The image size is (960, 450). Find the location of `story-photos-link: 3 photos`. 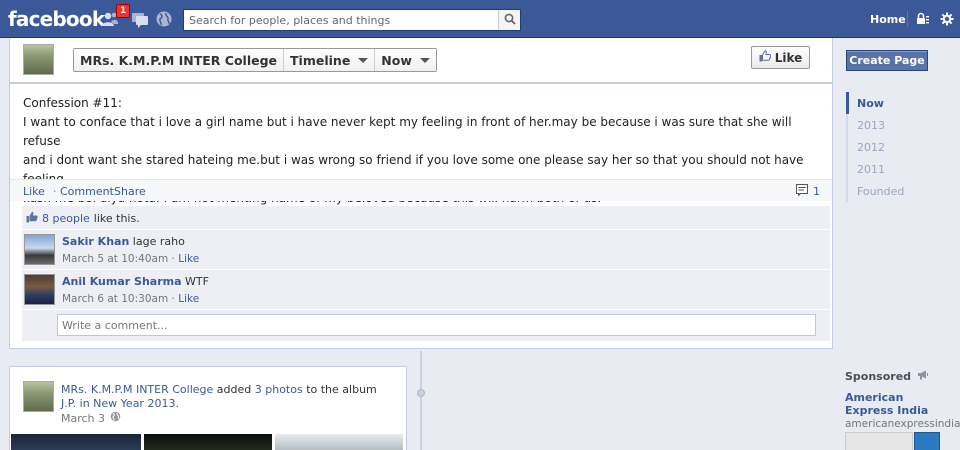

story-photos-link: 3 photos is located at coordinates (279, 389).